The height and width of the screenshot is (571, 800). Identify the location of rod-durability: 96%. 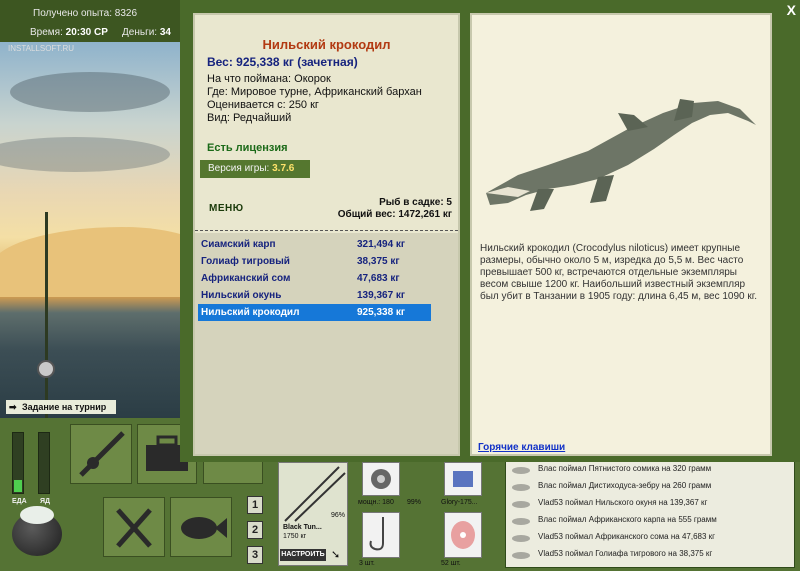
(338, 515).